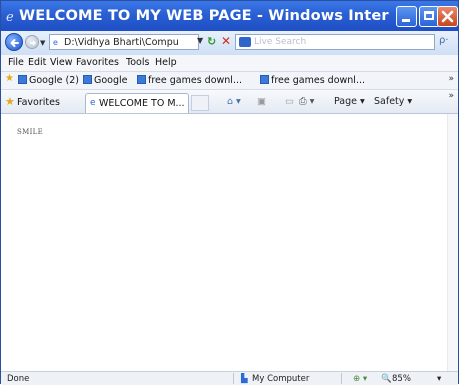 The width and height of the screenshot is (459, 385). Describe the element at coordinates (261, 101) in the screenshot. I see `feeds-icon: ▣` at that location.